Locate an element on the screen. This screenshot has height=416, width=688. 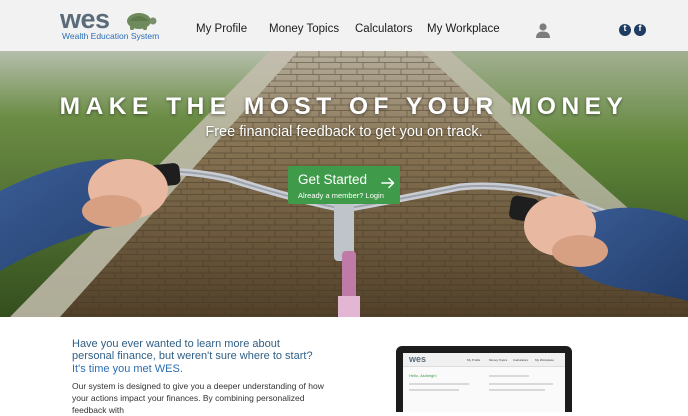
facebook-glyph: f is located at coordinates (640, 28).